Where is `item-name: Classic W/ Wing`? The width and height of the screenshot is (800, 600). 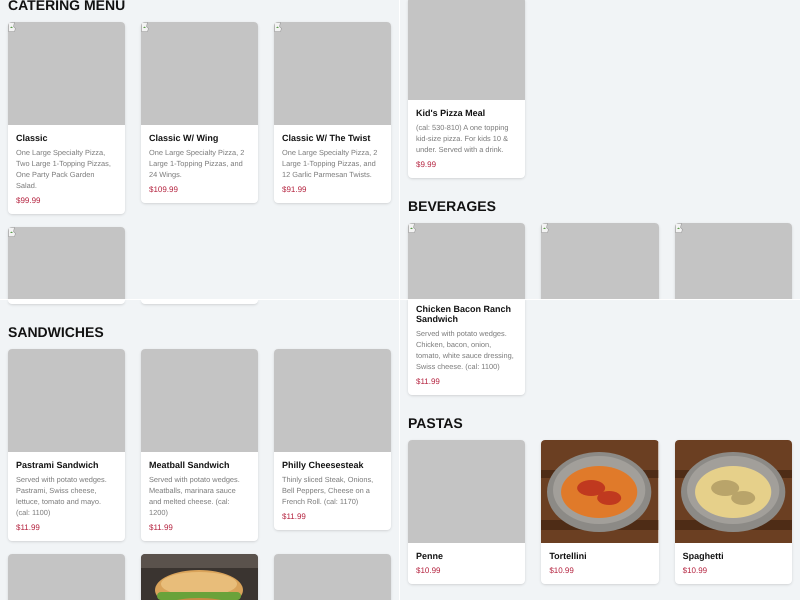
item-name: Classic W/ Wing is located at coordinates (184, 138).